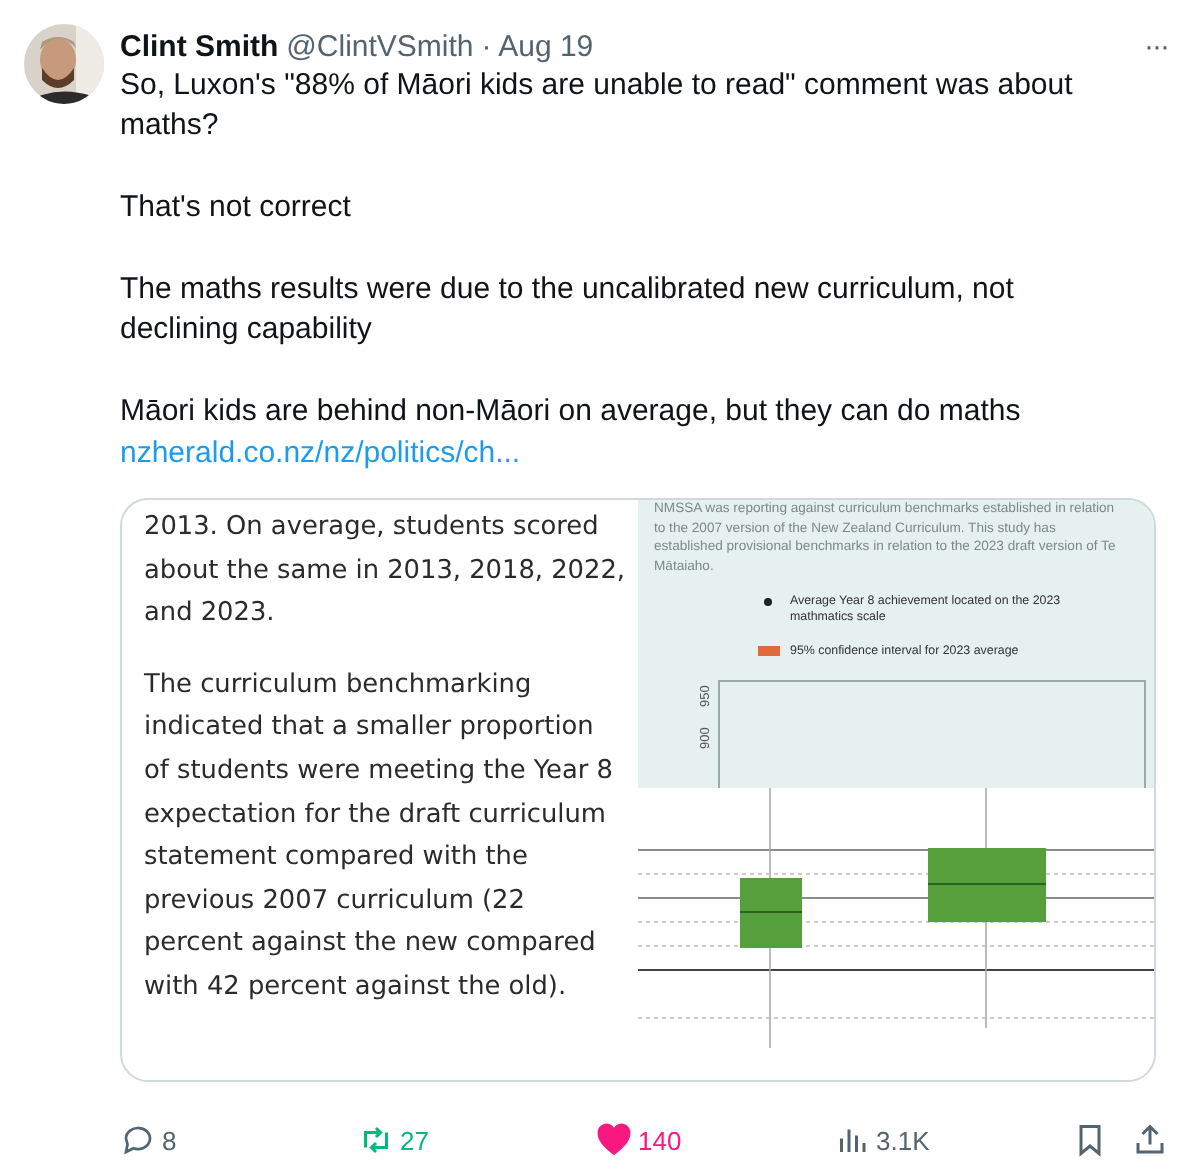  Describe the element at coordinates (953, 1140) in the screenshot. I see `views-button: 3.1K` at that location.